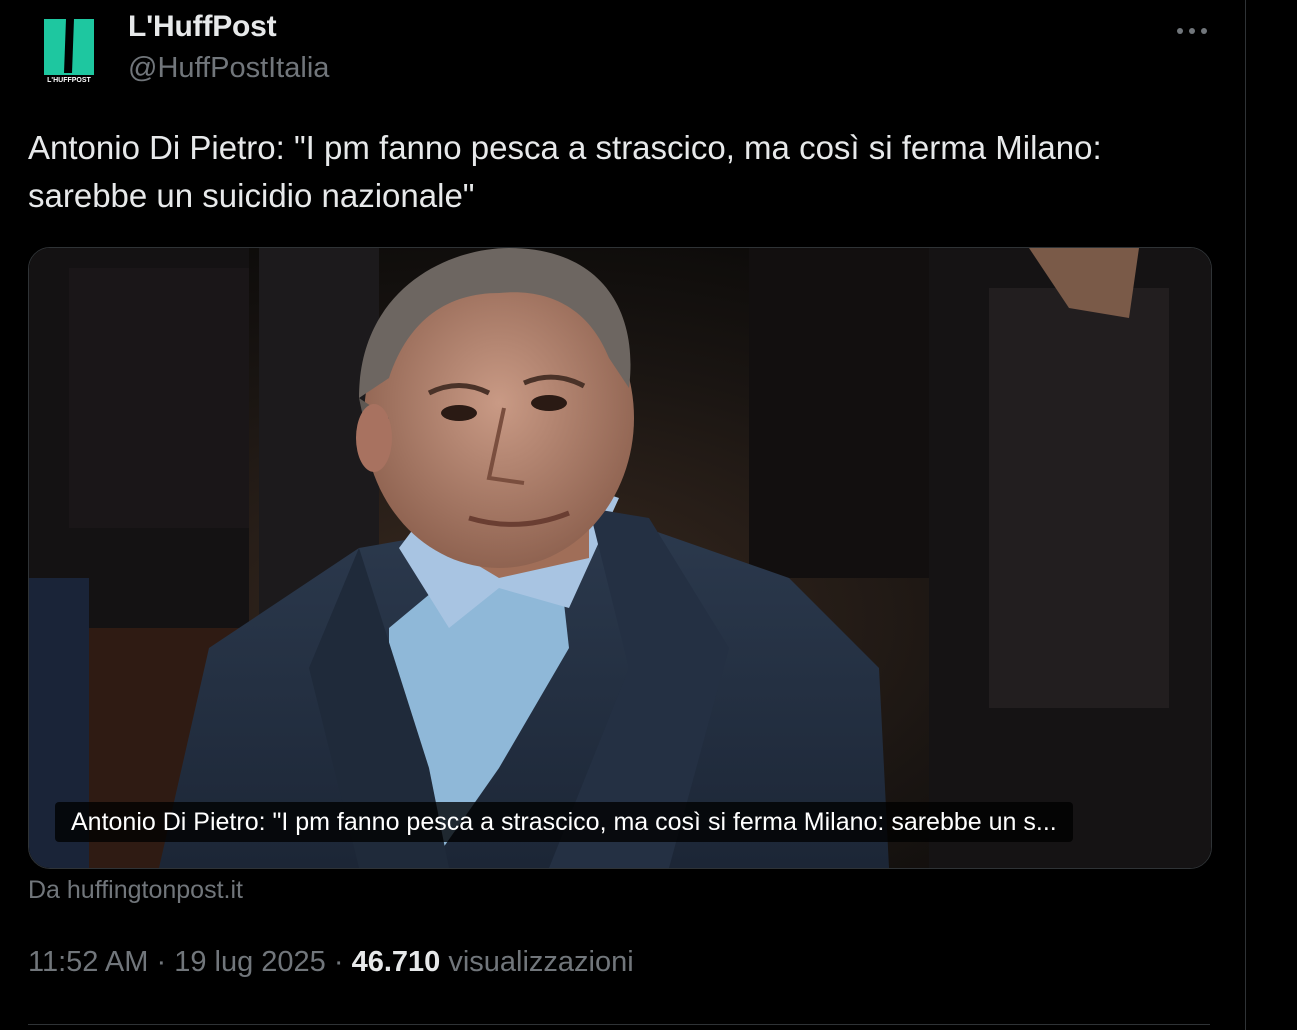 The image size is (1297, 1030). What do you see at coordinates (541, 962) in the screenshot?
I see `views-label: visualizzazioni` at bounding box center [541, 962].